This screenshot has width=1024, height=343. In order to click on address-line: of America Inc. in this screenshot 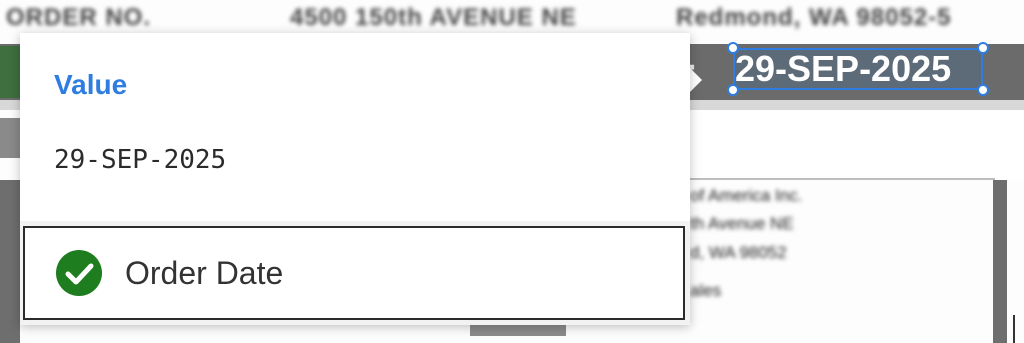, I will do `click(746, 195)`.